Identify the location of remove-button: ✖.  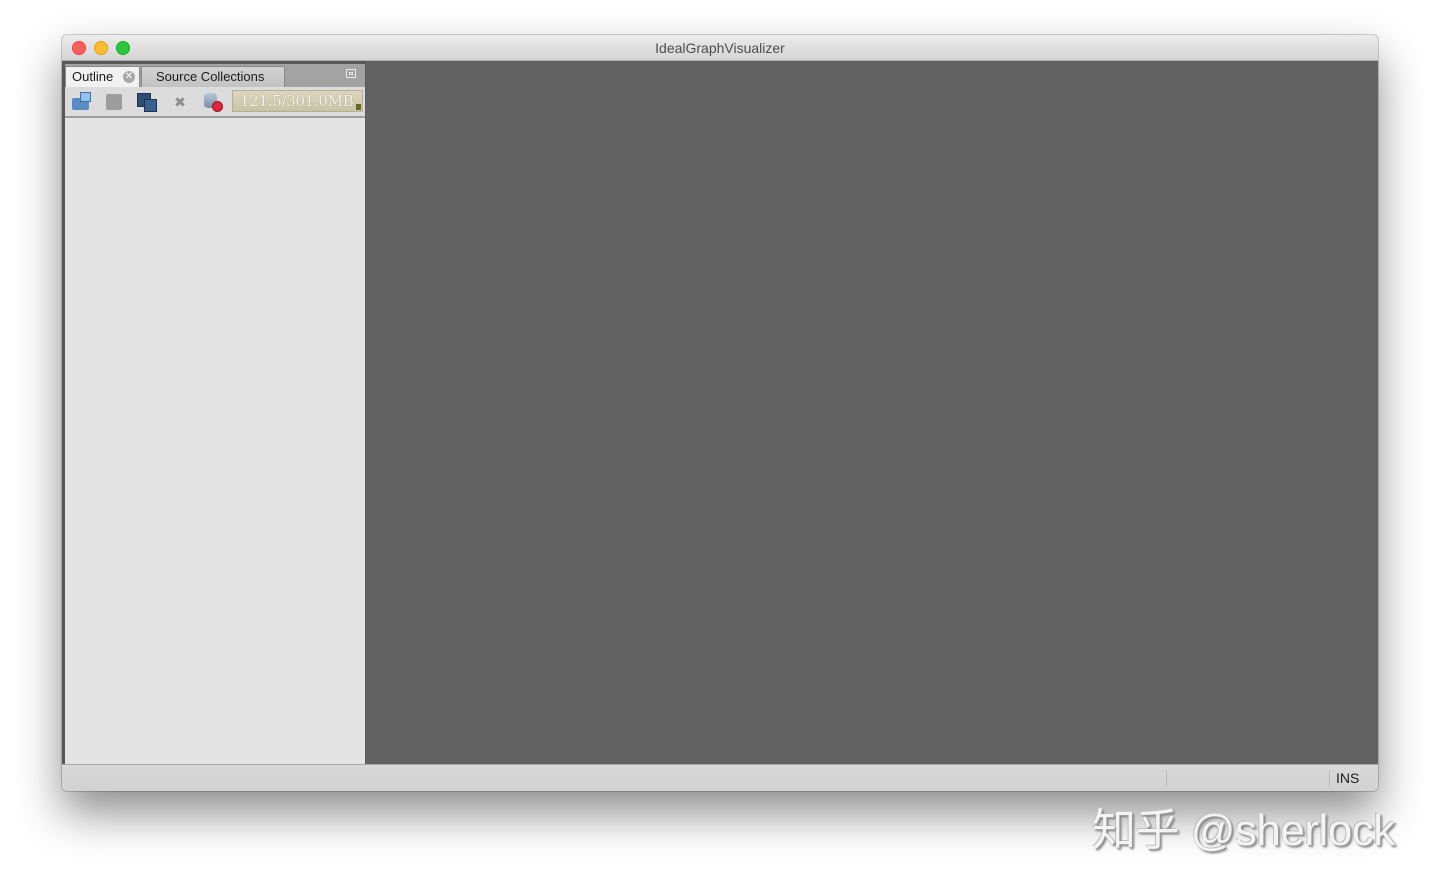
(180, 102).